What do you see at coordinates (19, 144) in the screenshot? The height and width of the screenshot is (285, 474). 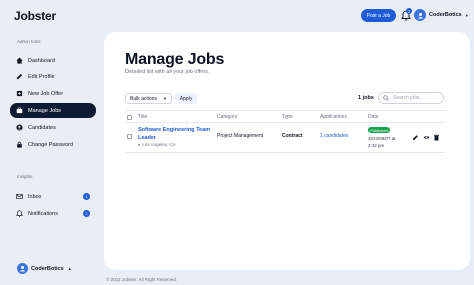 I see `lock-icon` at bounding box center [19, 144].